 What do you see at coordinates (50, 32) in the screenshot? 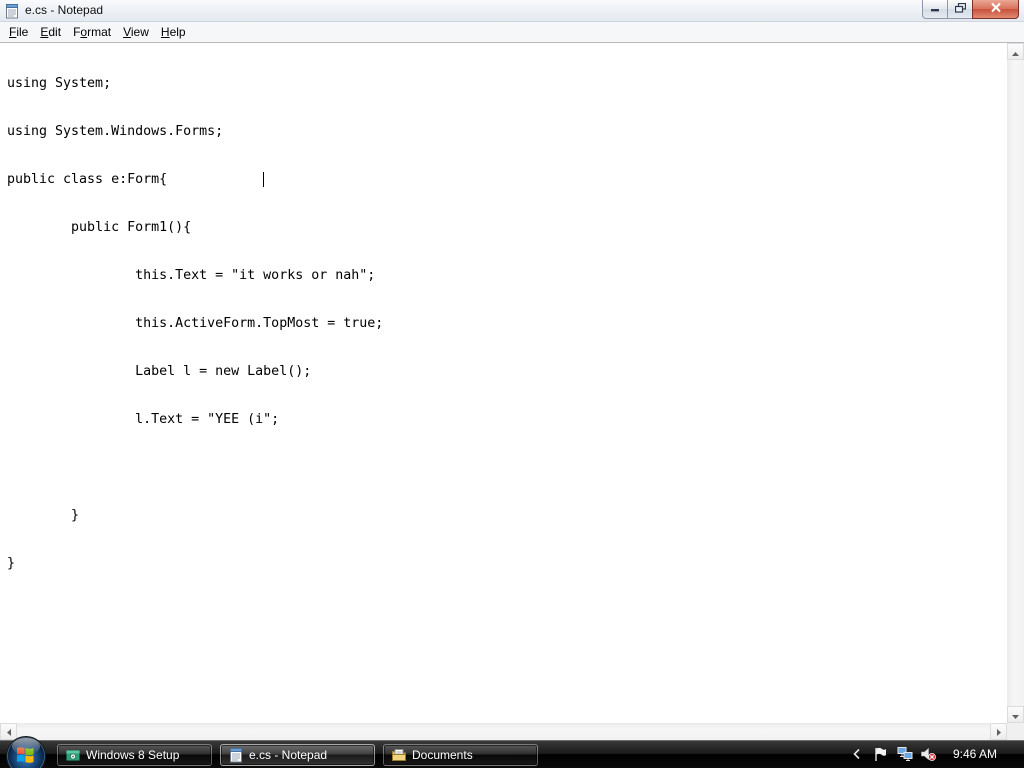
I see `menu-edit: Edit` at bounding box center [50, 32].